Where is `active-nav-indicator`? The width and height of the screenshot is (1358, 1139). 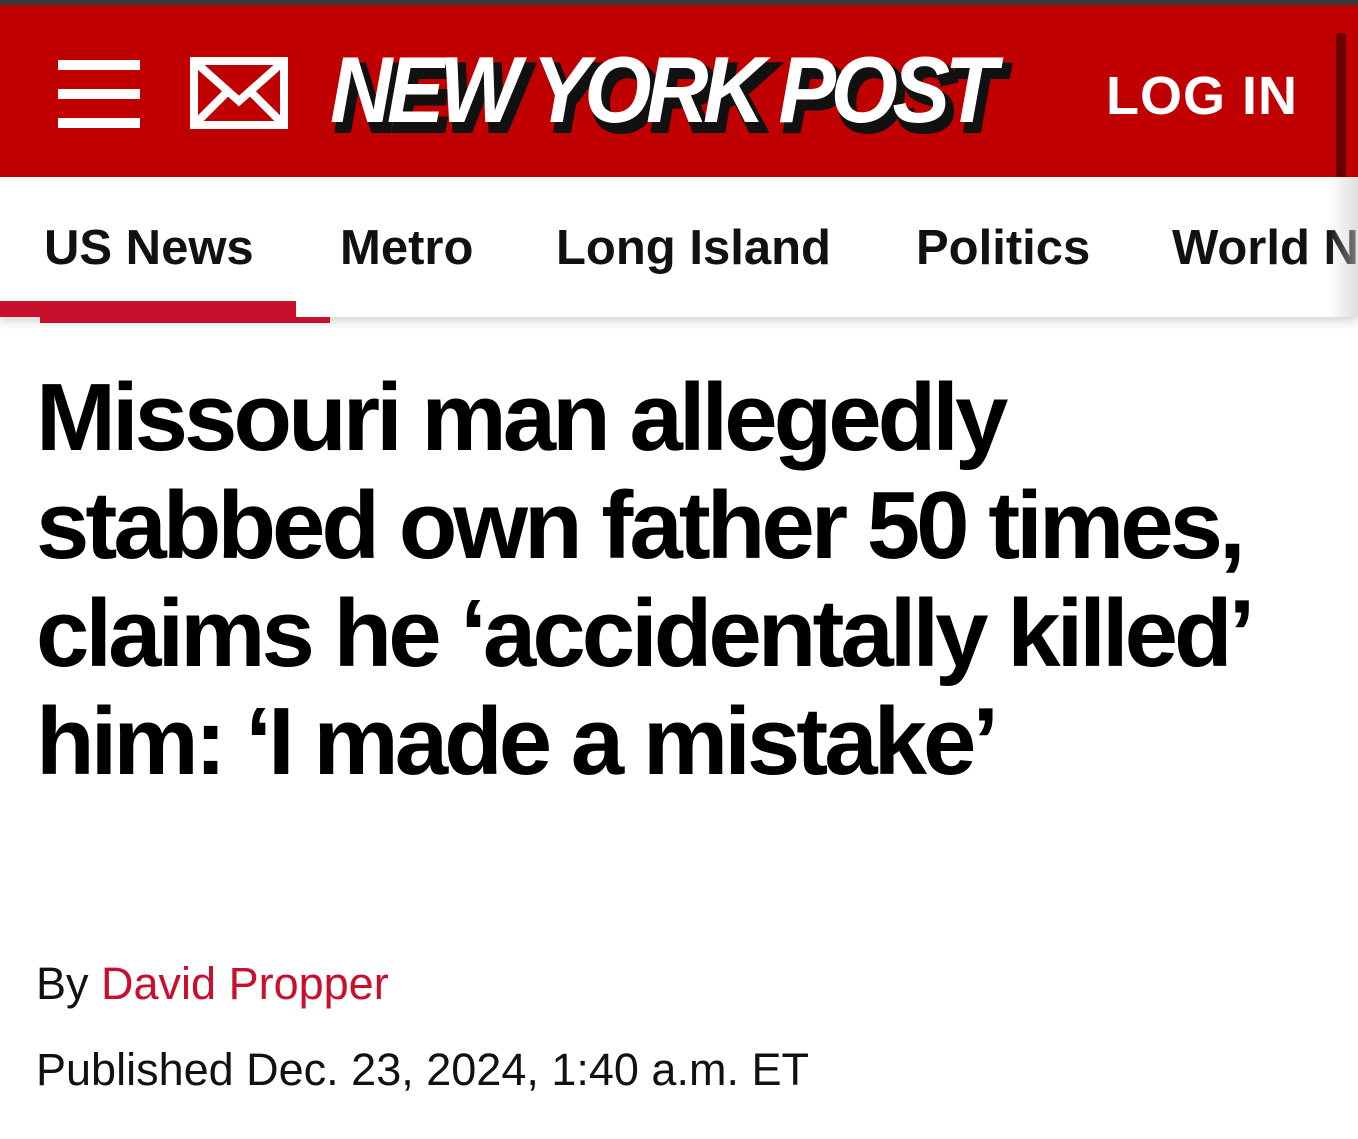
active-nav-indicator is located at coordinates (148, 309).